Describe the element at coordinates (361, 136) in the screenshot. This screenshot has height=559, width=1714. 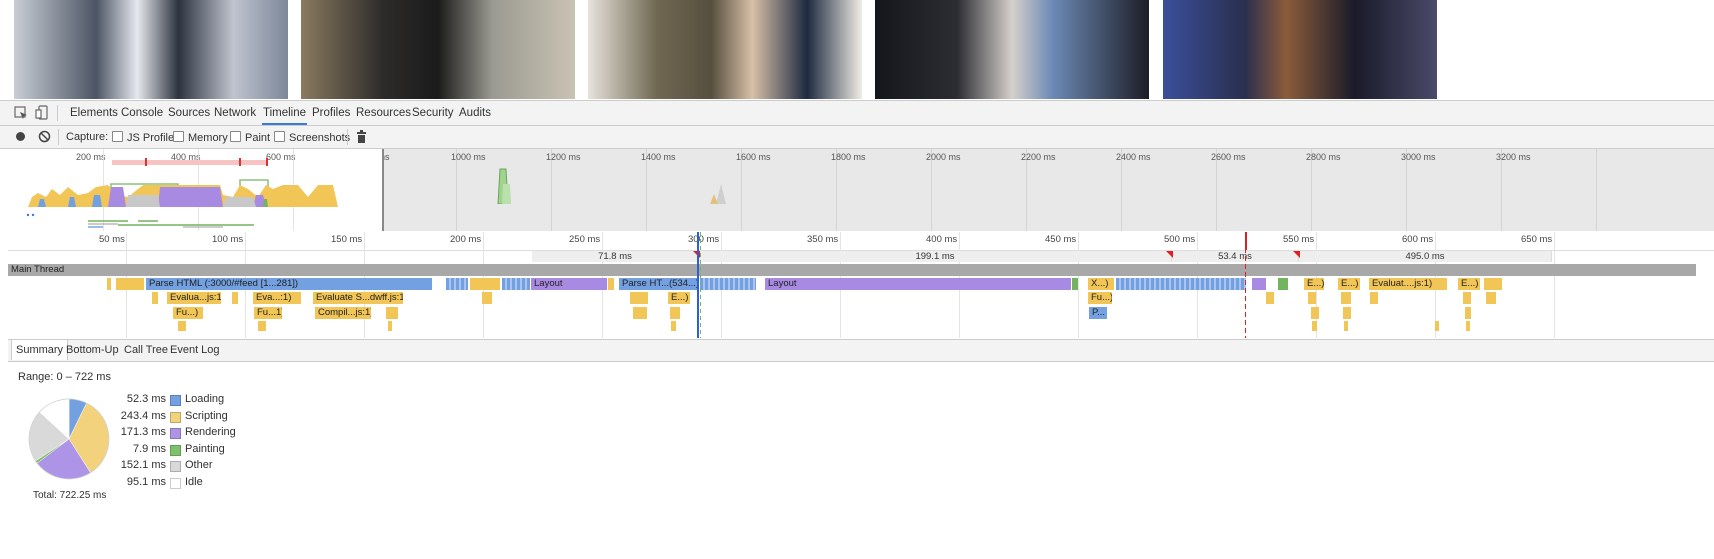
I see `garbage-collect-icon` at that location.